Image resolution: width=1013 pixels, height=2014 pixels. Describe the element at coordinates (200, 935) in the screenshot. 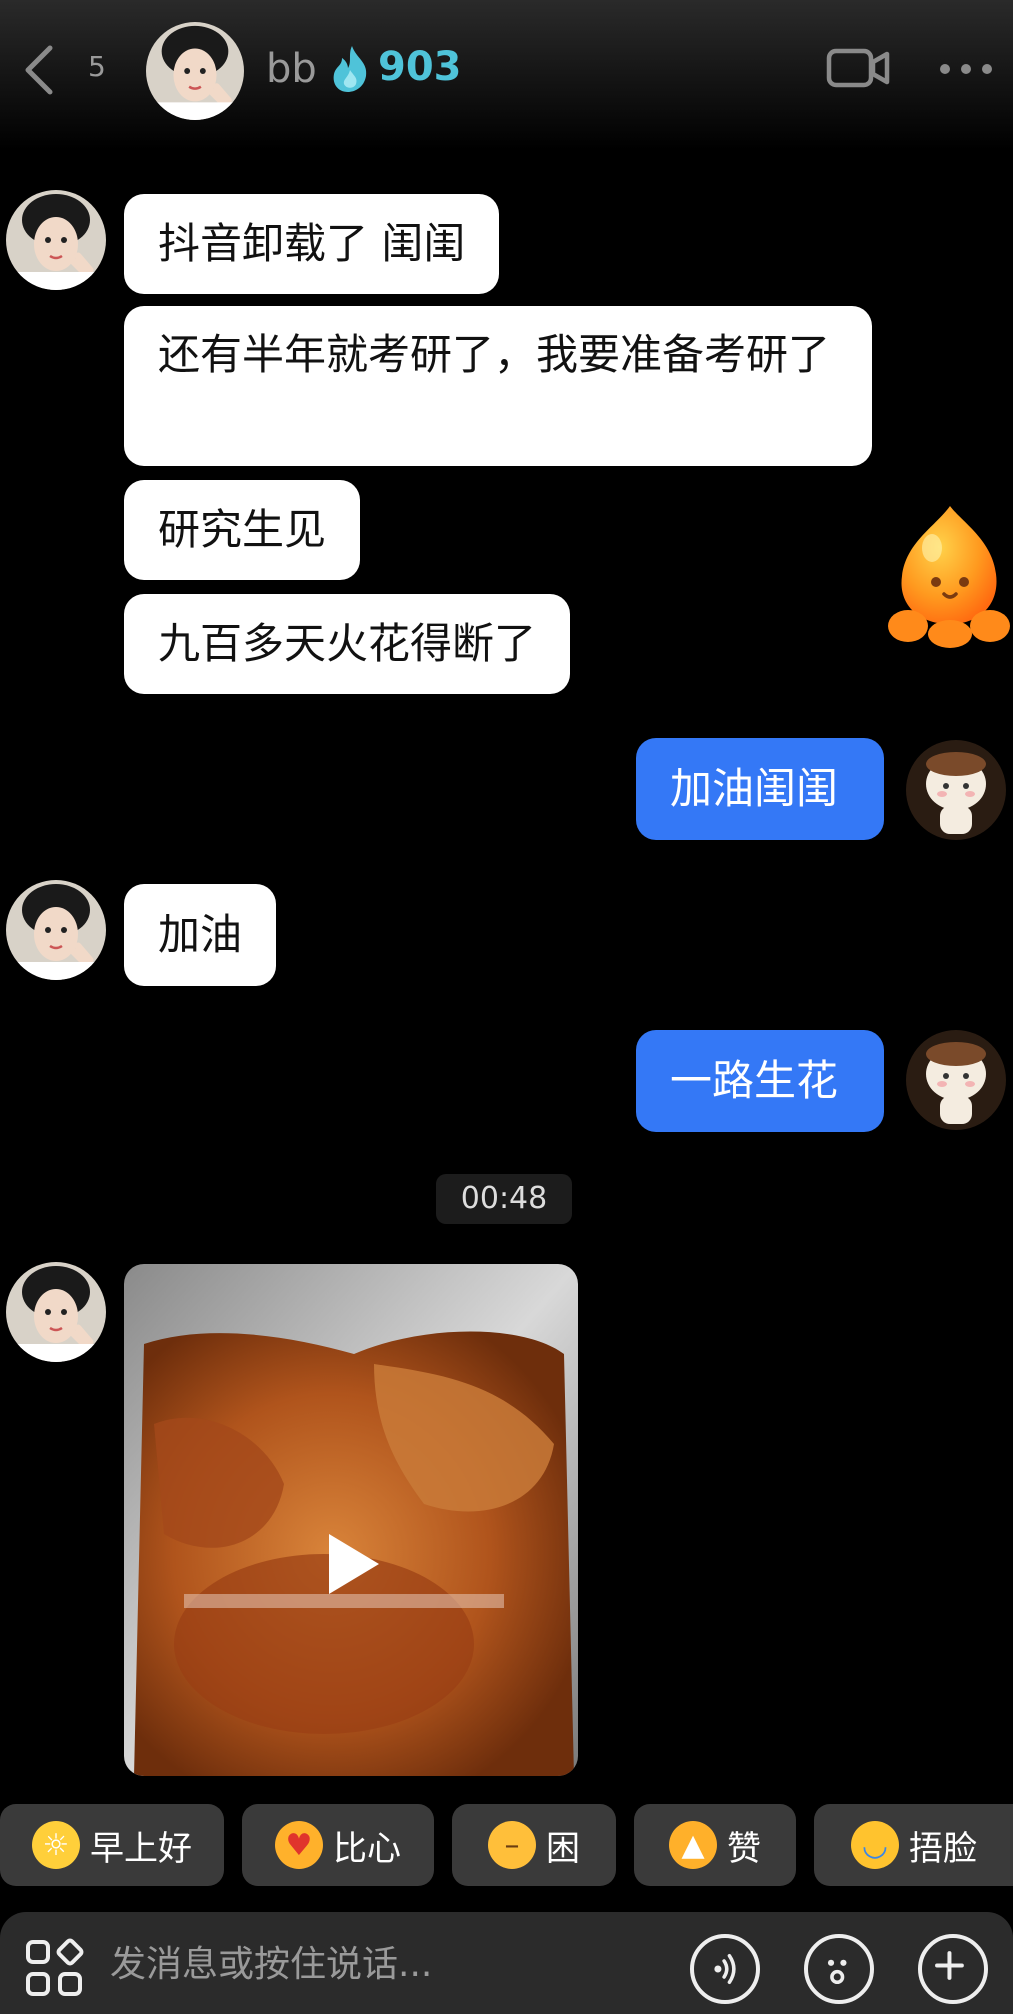

I see `message-bubble-incoming: 加油` at that location.